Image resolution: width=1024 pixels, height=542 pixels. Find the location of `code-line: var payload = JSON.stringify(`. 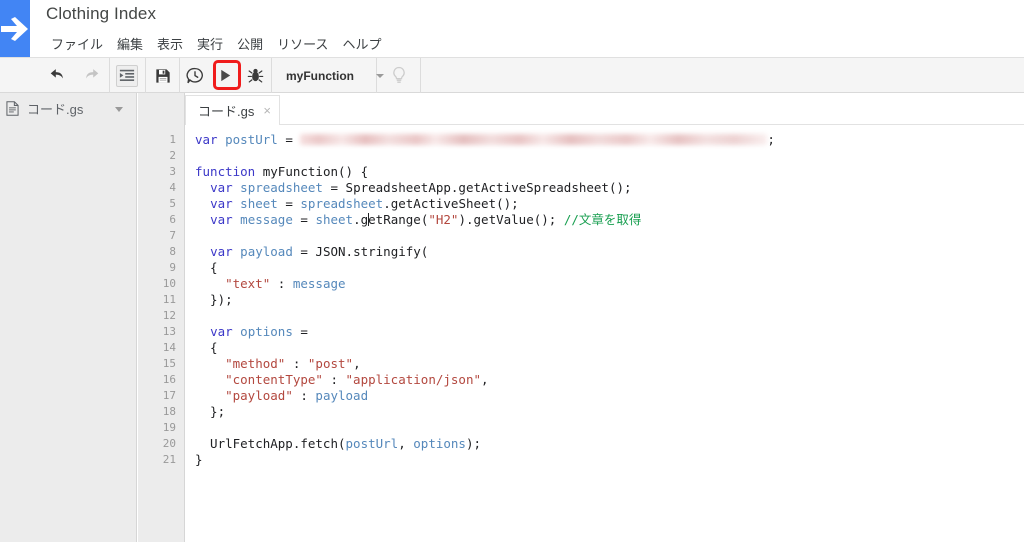

code-line: var payload = JSON.stringify( is located at coordinates (480, 252).